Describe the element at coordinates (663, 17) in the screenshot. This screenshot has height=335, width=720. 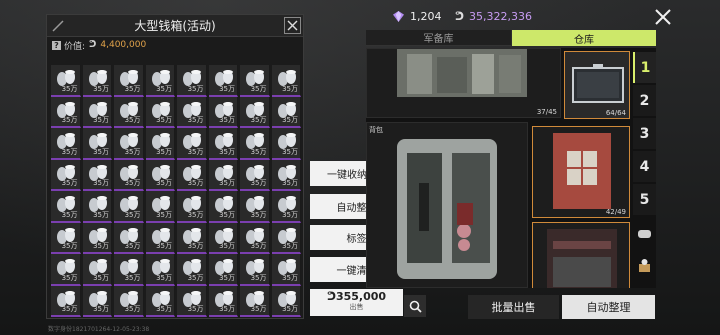
I see `close-icon` at that location.